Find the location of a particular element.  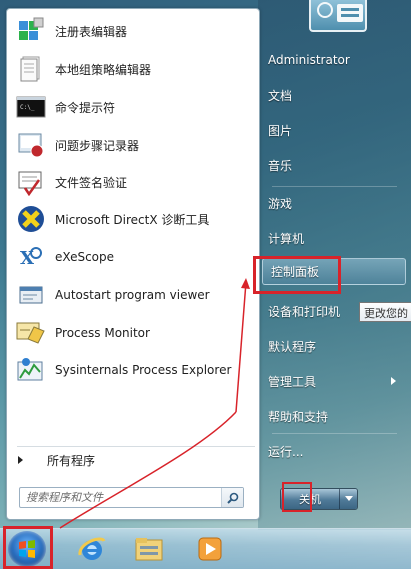

program-item-group-policy: 本地组策略编辑器 is located at coordinates (133, 69).